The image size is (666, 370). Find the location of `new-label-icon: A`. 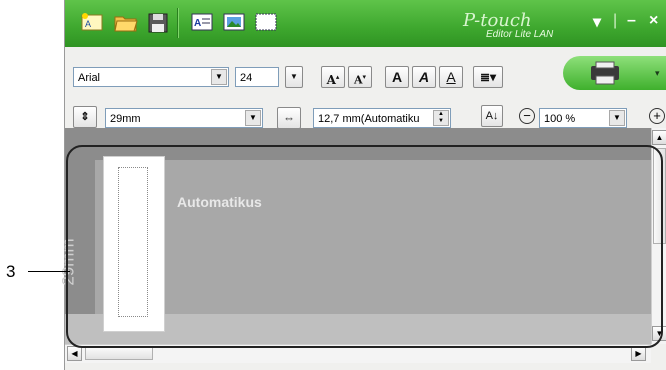

new-label-icon: A is located at coordinates (92, 22).